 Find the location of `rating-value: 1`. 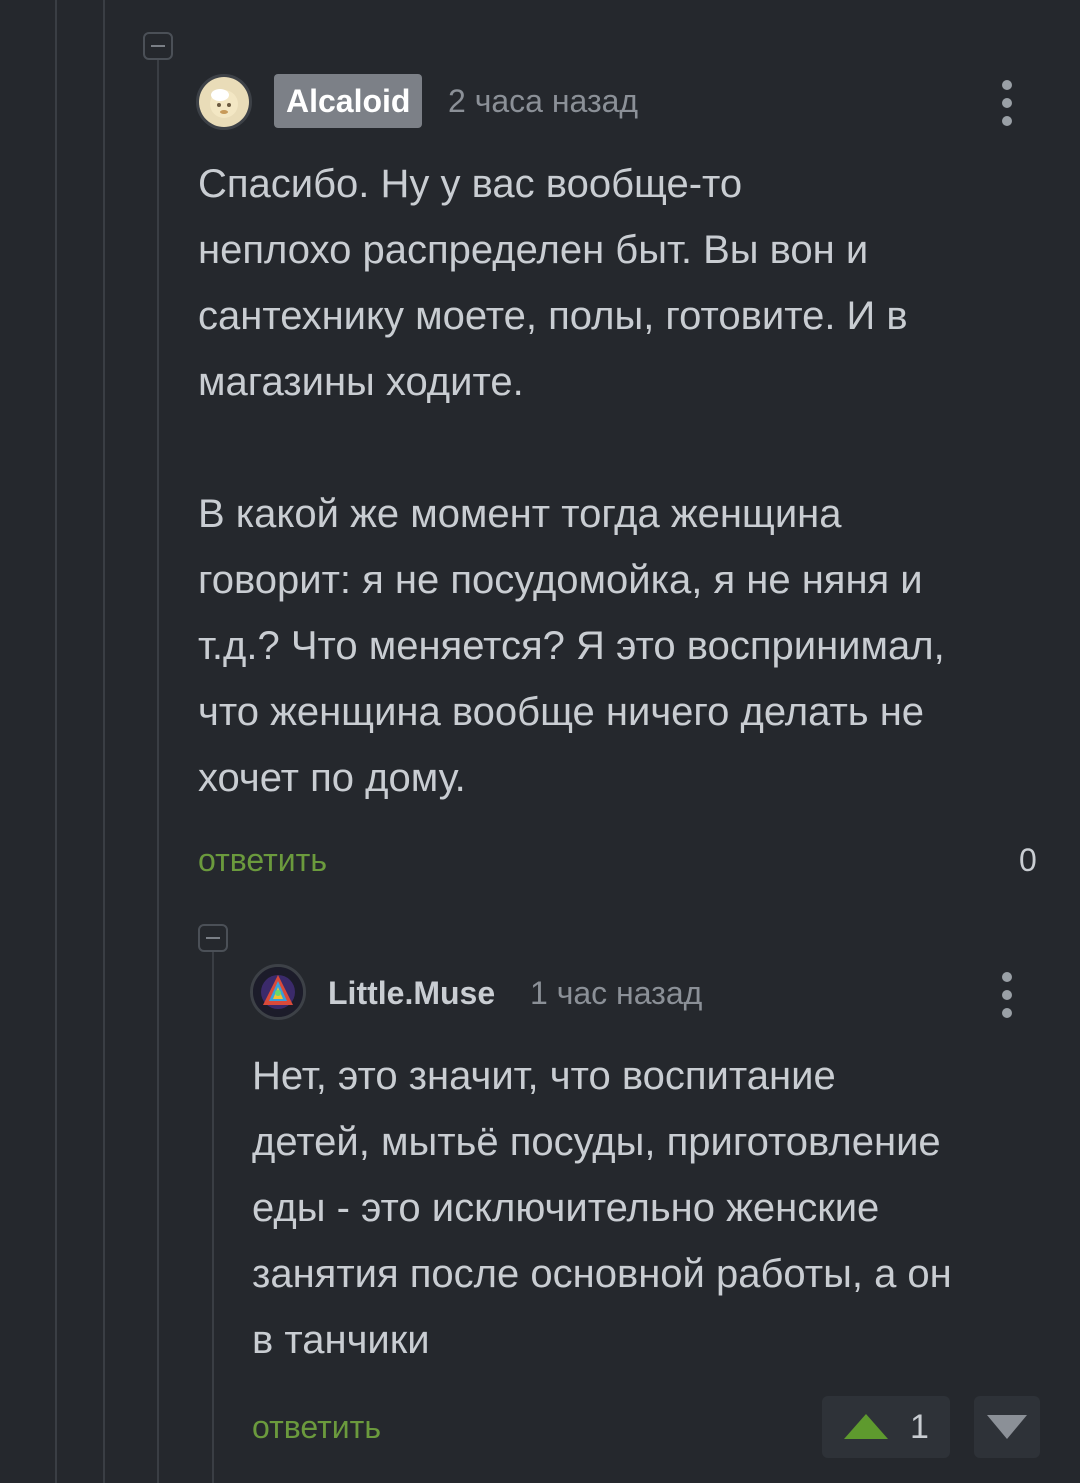

rating-value: 1 is located at coordinates (919, 1427).